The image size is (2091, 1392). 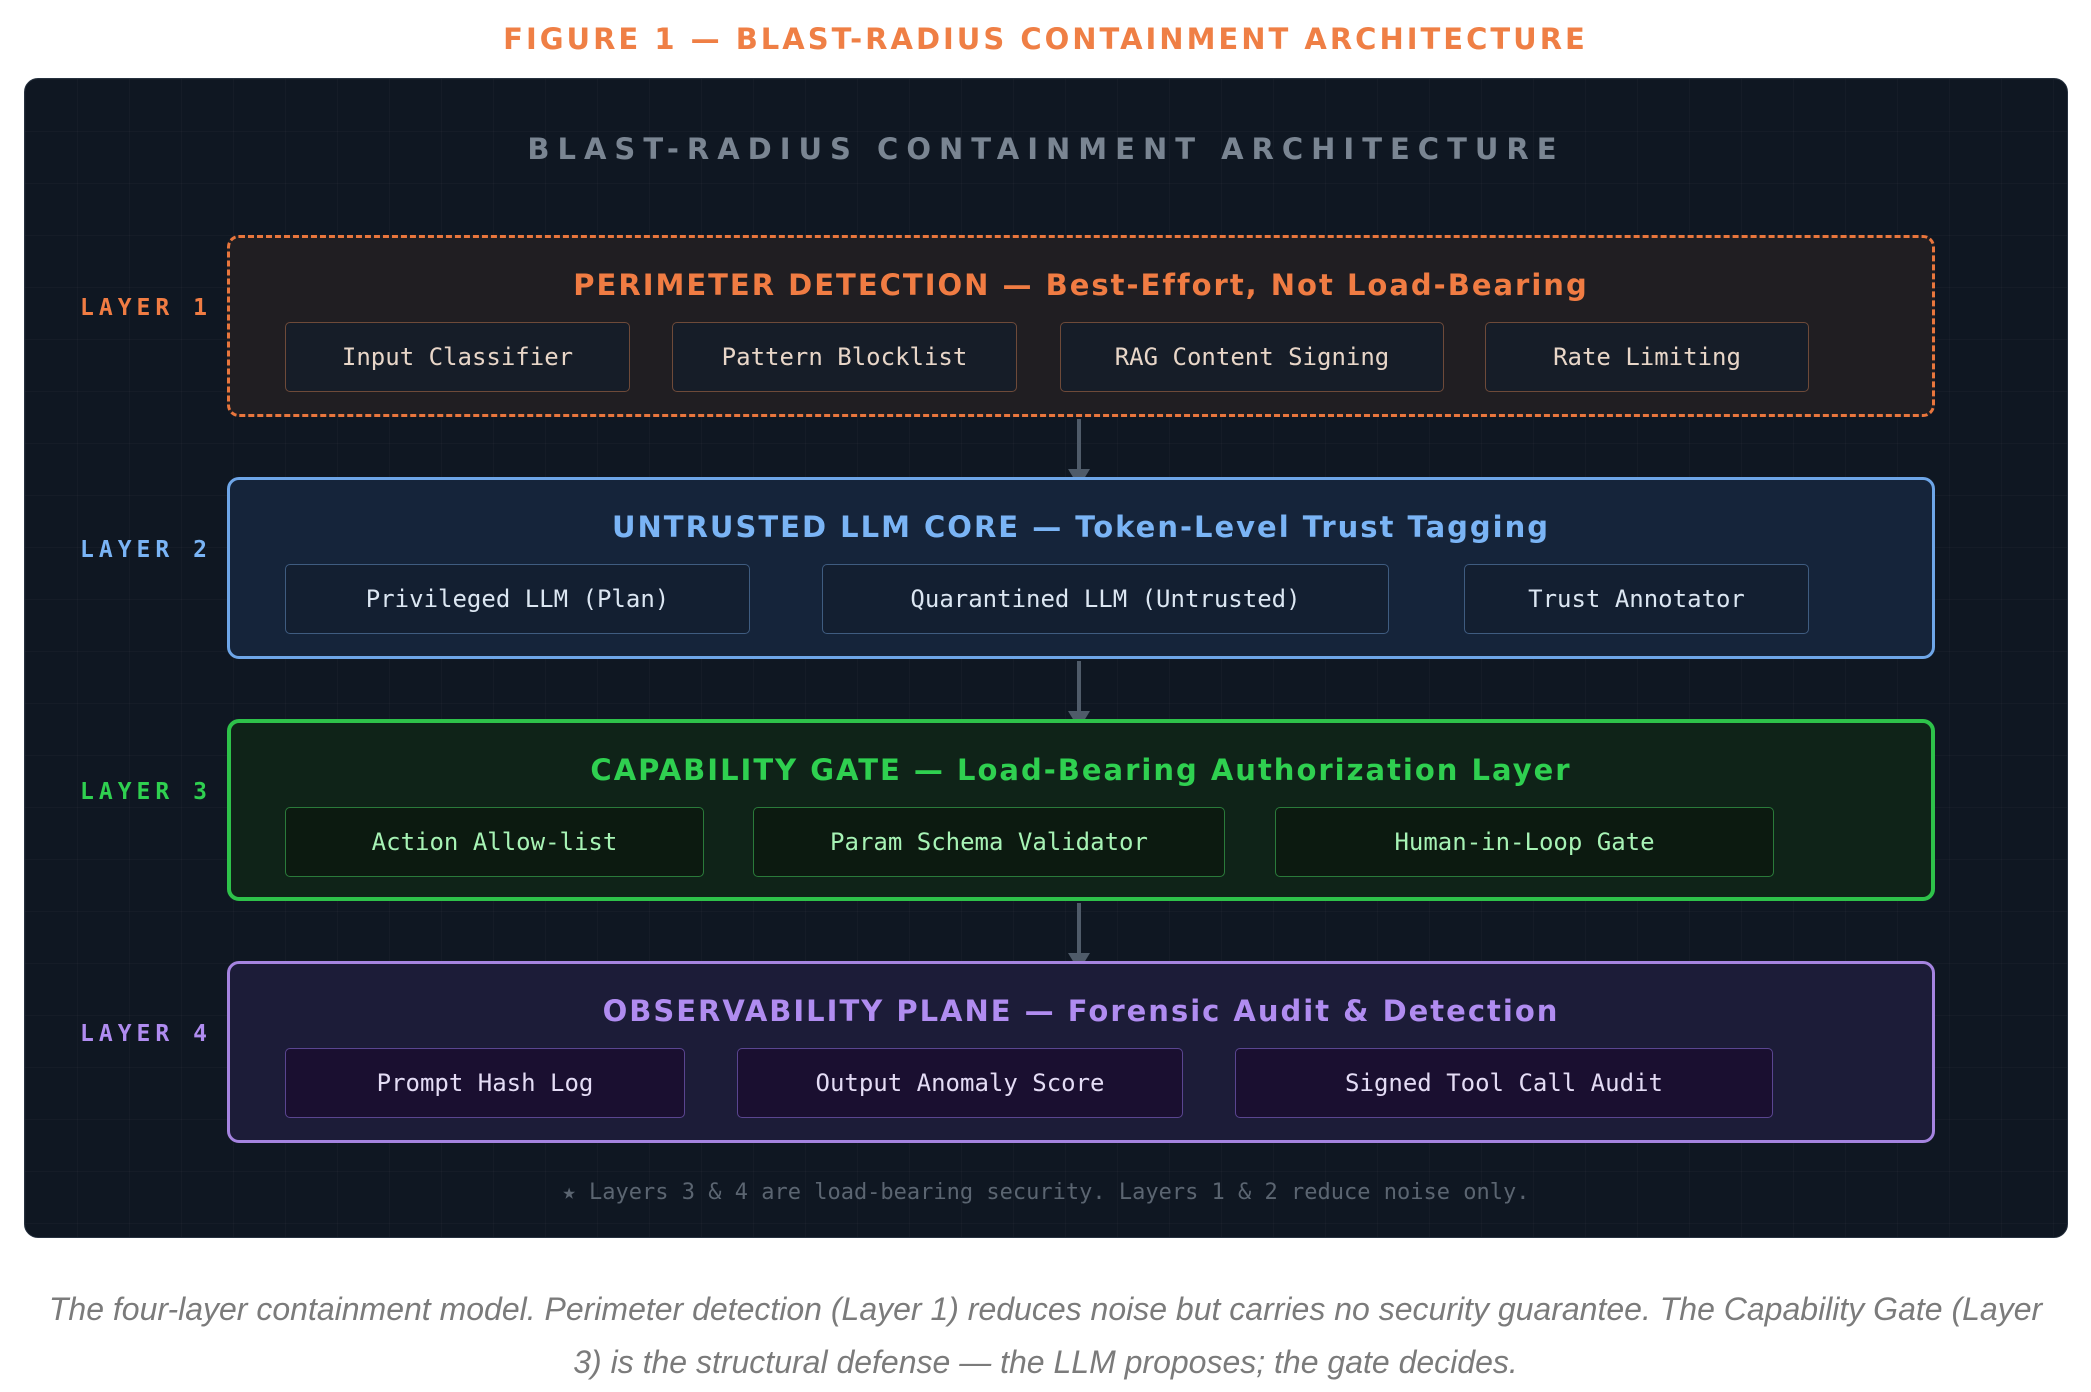 What do you see at coordinates (1046, 149) in the screenshot?
I see `panel-title: BLAST-RADIUS CONTAINMENT ARCHITECTURE` at bounding box center [1046, 149].